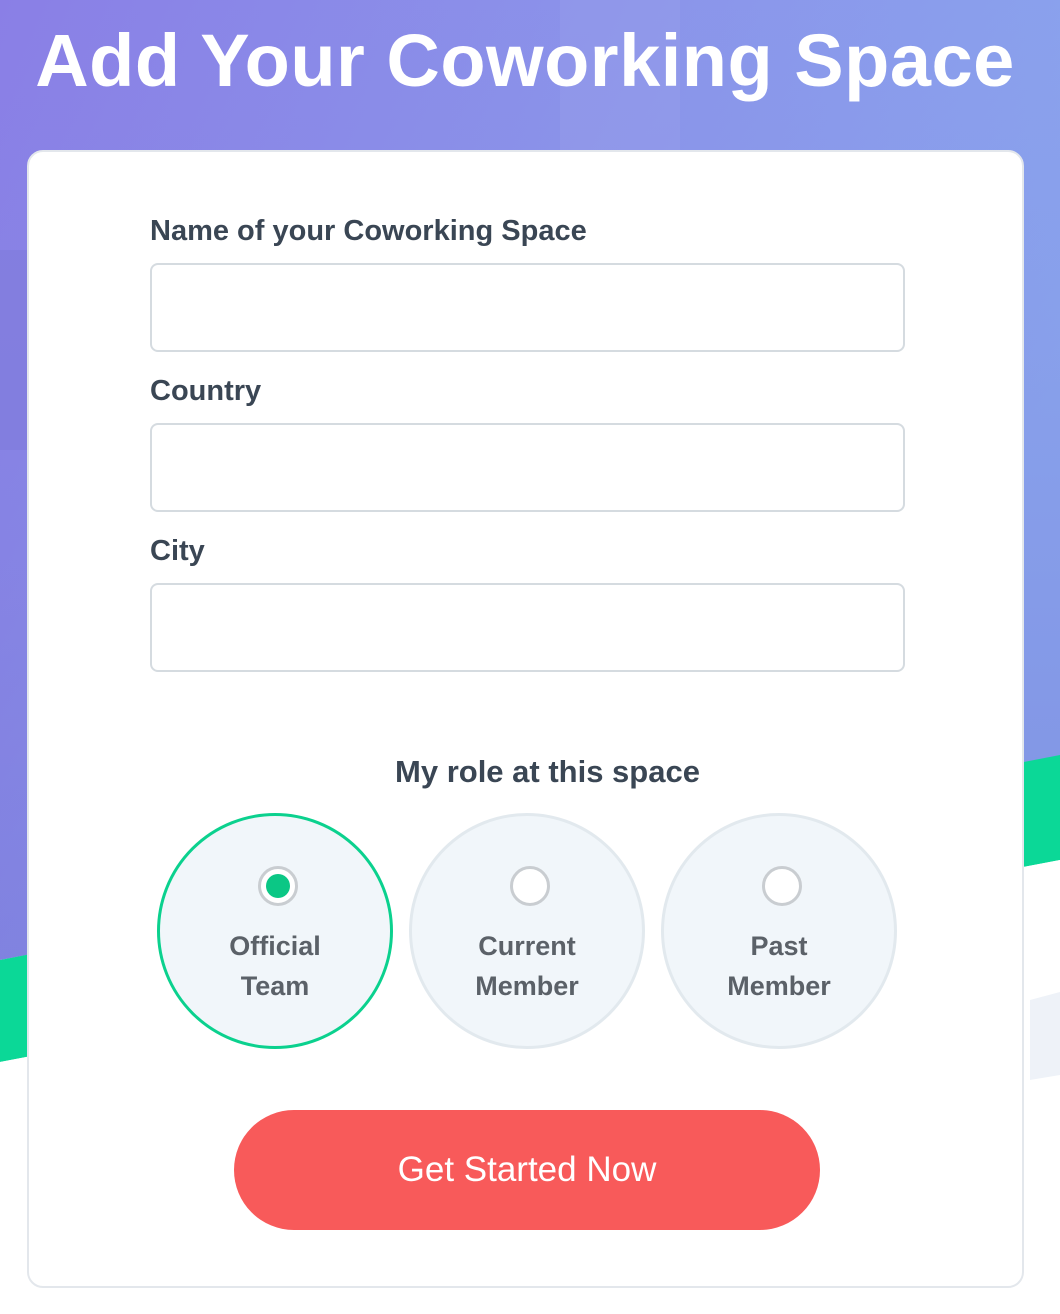  Describe the element at coordinates (527, 946) in the screenshot. I see `role-label-line1: Current` at that location.